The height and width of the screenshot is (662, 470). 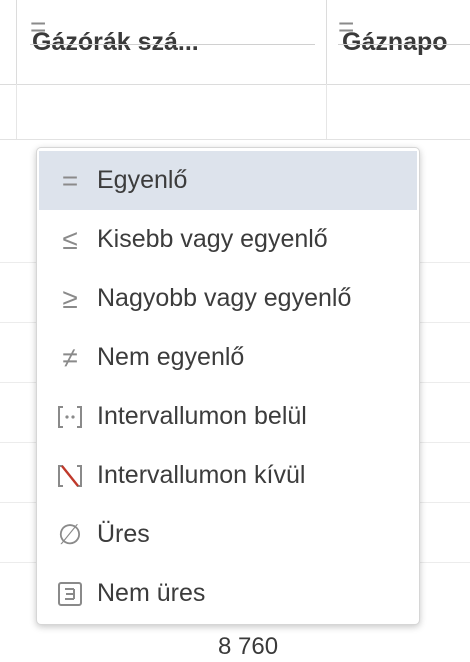 What do you see at coordinates (151, 593) in the screenshot?
I see `menu-item-label: Nem üres` at bounding box center [151, 593].